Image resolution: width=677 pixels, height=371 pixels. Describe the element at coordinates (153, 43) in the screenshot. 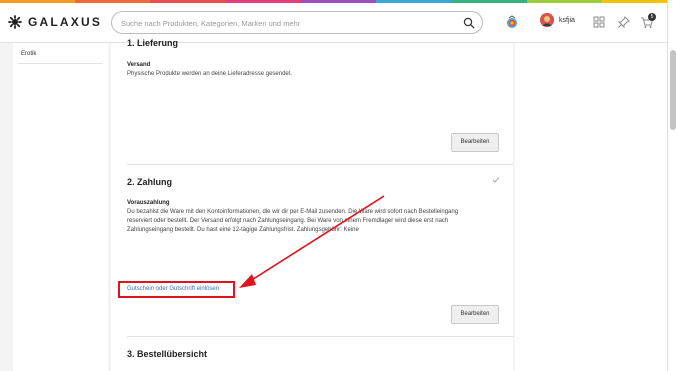

I see `delivery-section-title: 1. Lieferung` at that location.